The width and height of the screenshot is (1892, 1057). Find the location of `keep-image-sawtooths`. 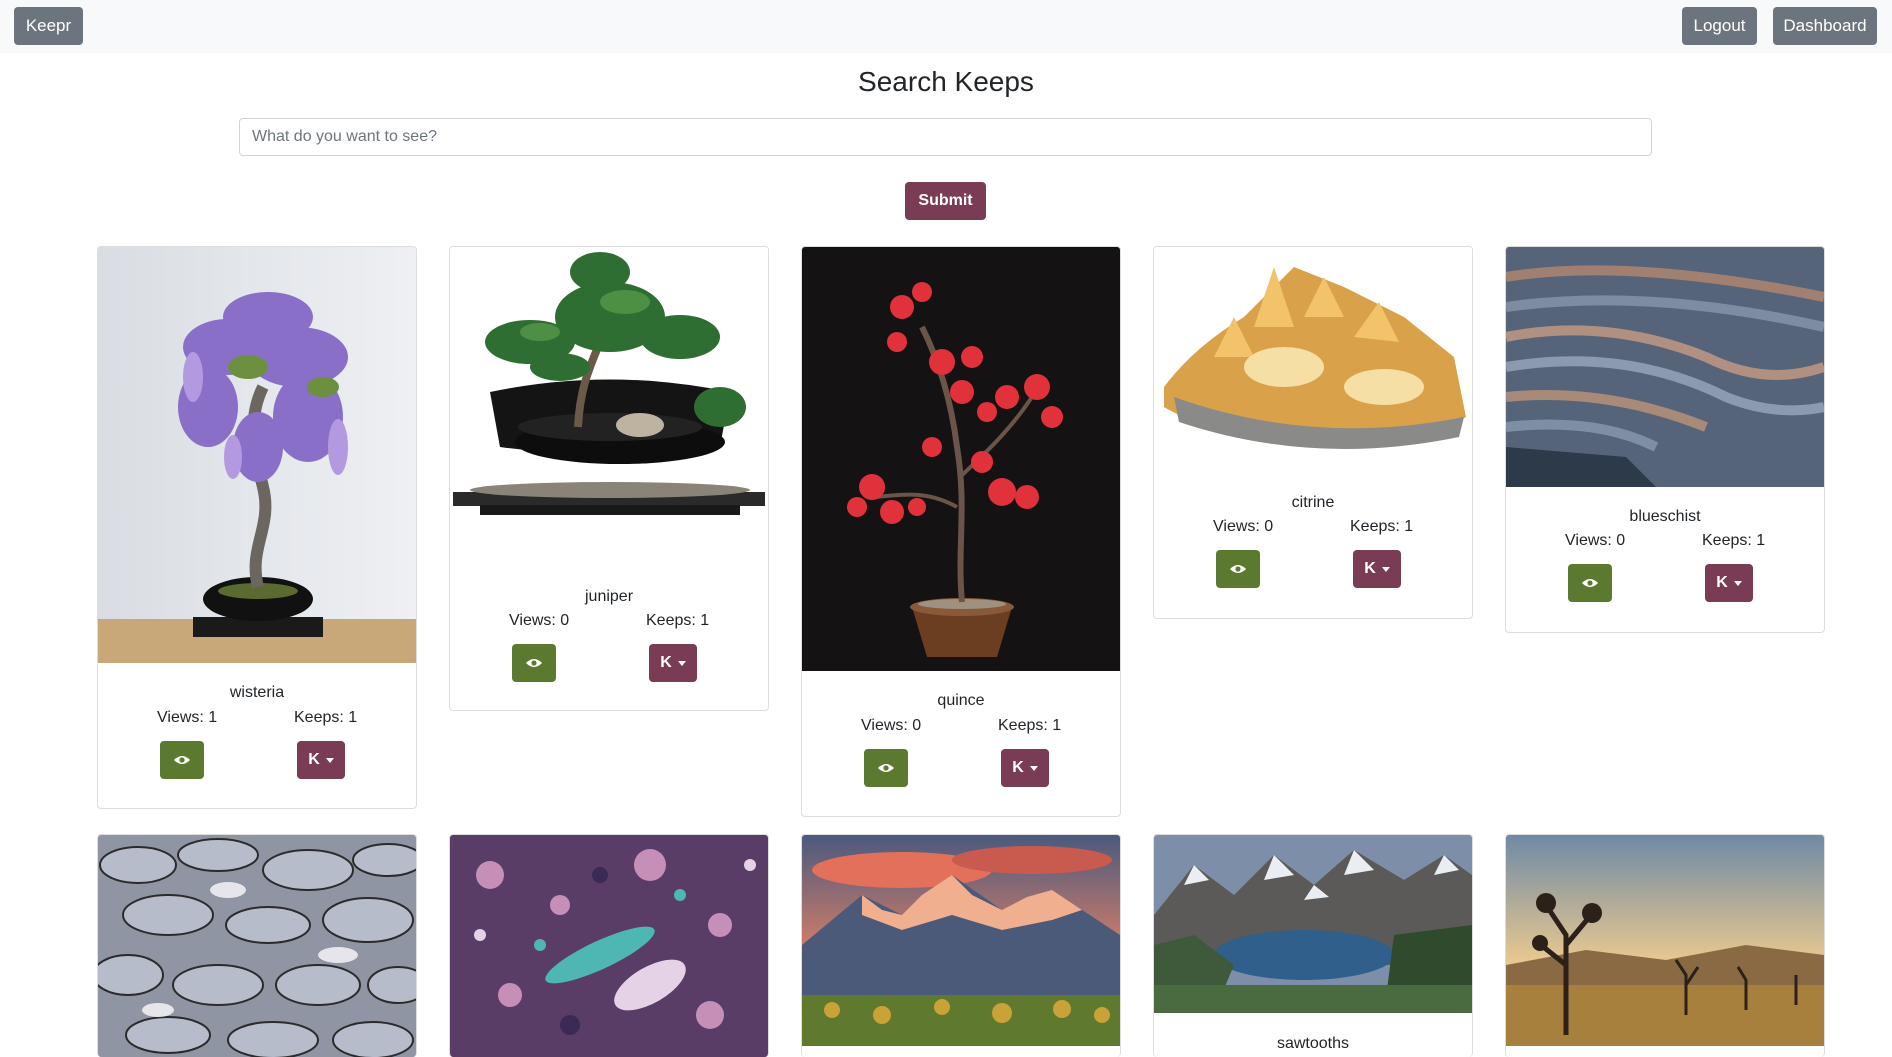

keep-image-sawtooths is located at coordinates (1313, 924).